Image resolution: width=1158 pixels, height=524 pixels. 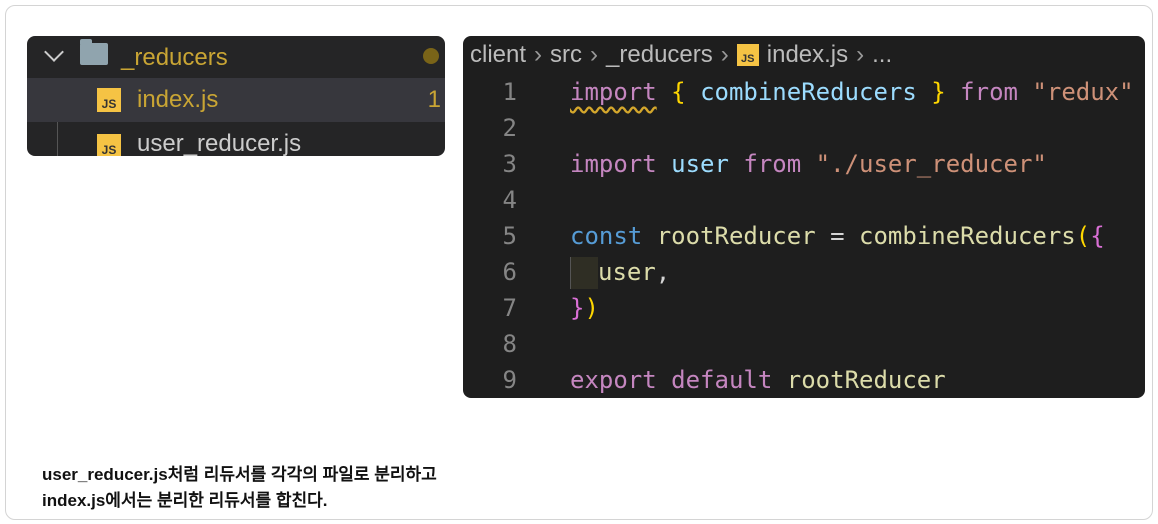 What do you see at coordinates (509, 272) in the screenshot?
I see `line-number: 6` at bounding box center [509, 272].